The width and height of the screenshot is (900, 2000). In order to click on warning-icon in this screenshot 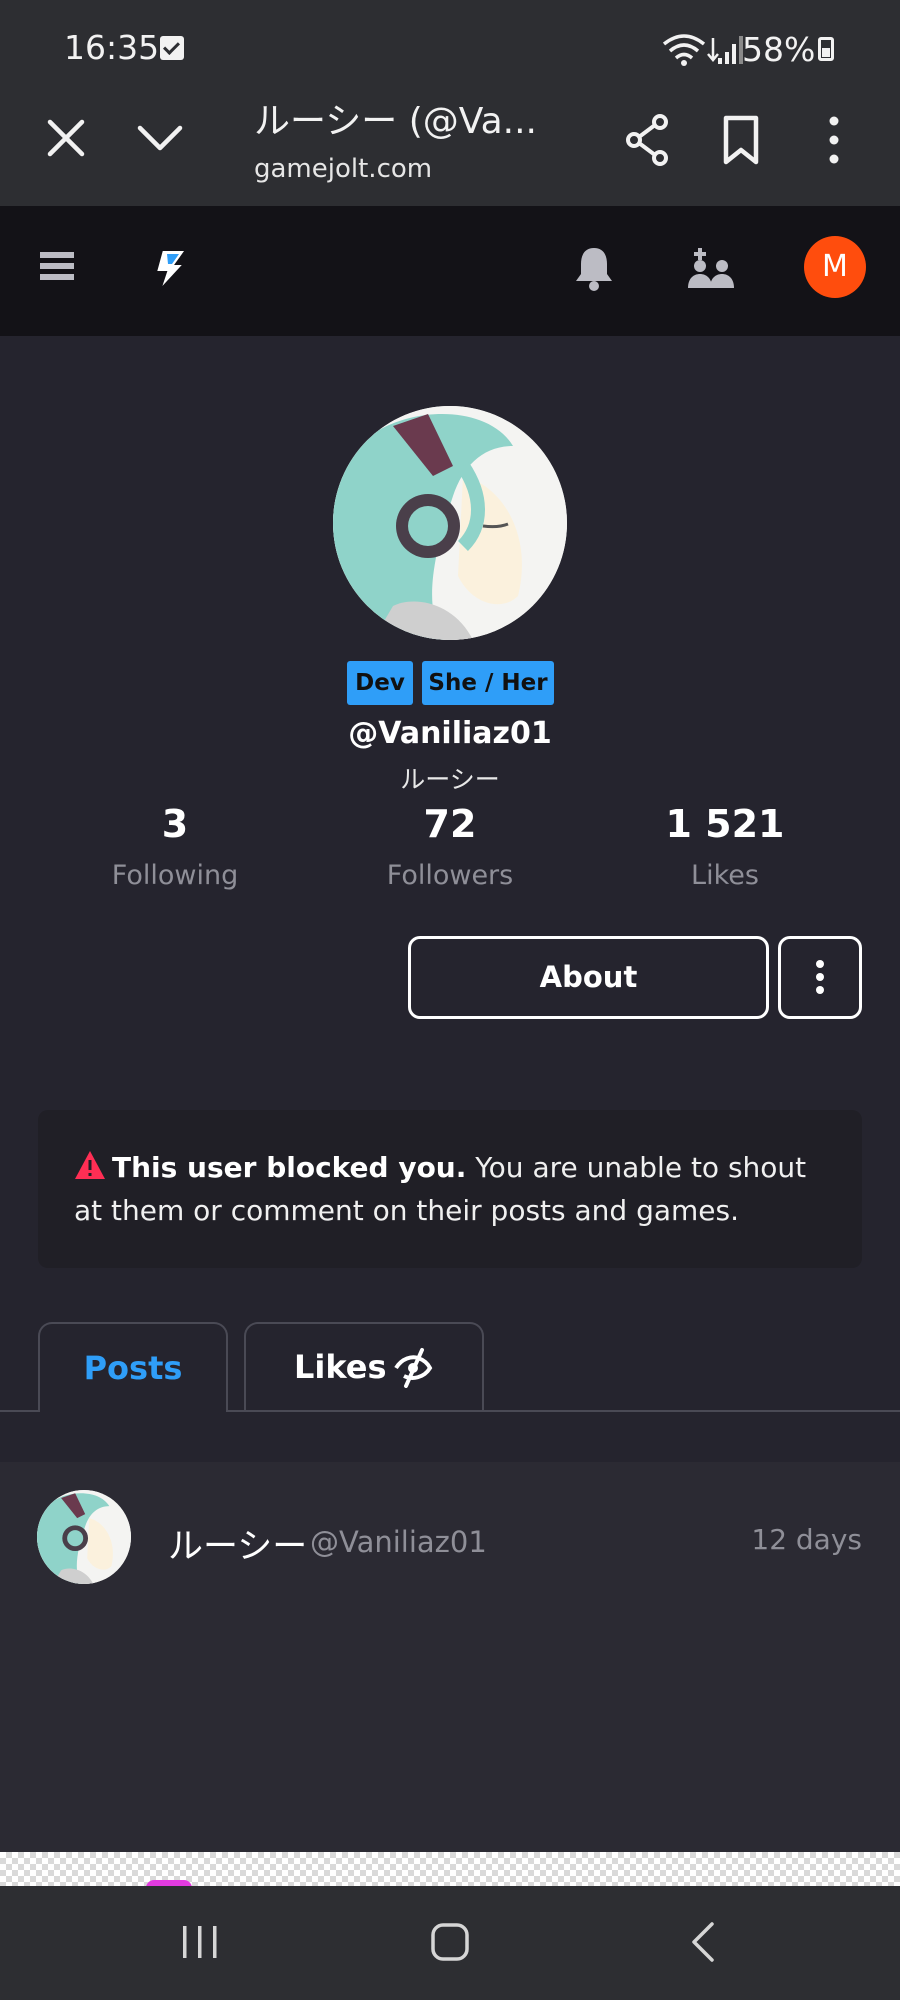, I will do `click(90, 1165)`.